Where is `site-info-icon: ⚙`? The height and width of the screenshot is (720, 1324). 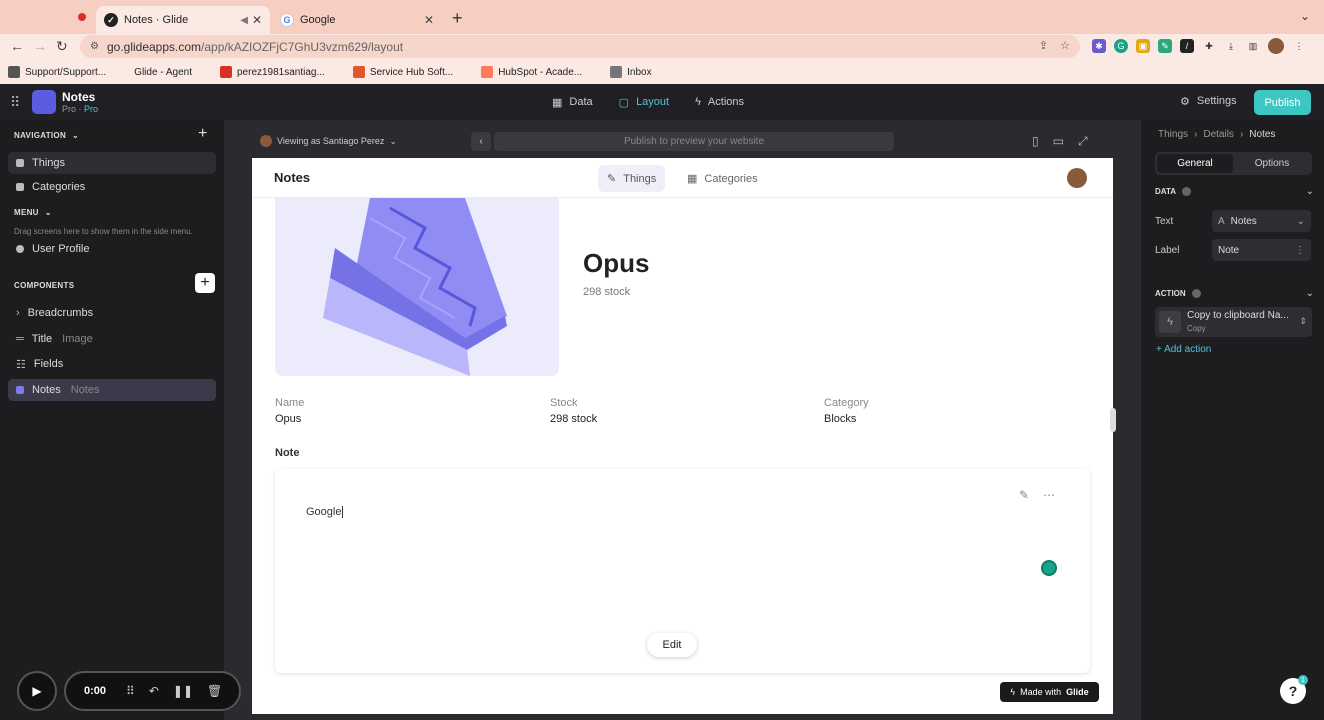
site-info-icon: ⚙ is located at coordinates (94, 46).